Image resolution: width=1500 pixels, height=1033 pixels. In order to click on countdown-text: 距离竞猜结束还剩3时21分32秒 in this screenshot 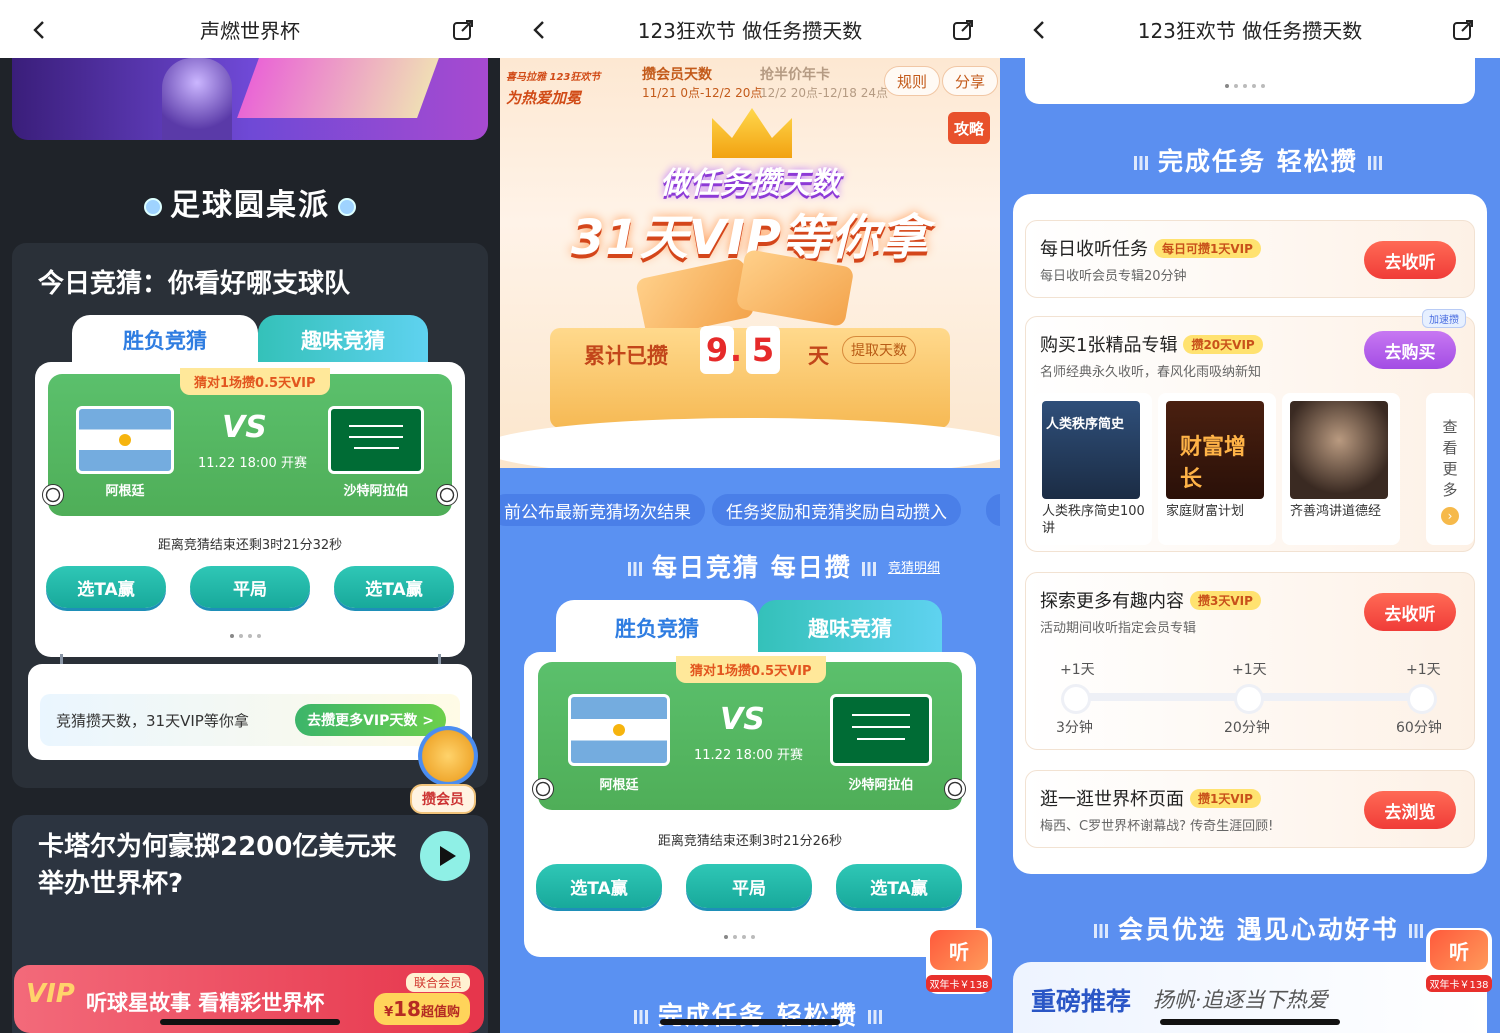, I will do `click(250, 545)`.